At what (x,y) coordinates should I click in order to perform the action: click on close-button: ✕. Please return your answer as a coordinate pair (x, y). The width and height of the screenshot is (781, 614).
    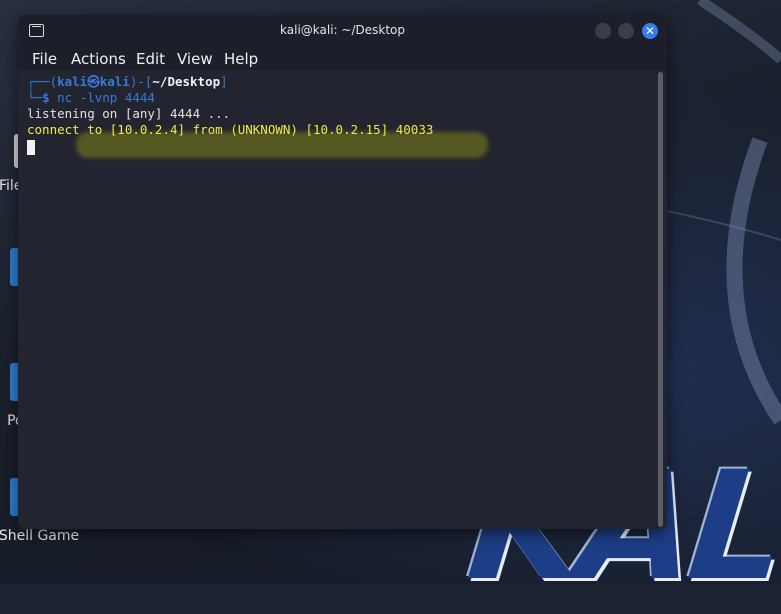
    Looking at the image, I should click on (650, 31).